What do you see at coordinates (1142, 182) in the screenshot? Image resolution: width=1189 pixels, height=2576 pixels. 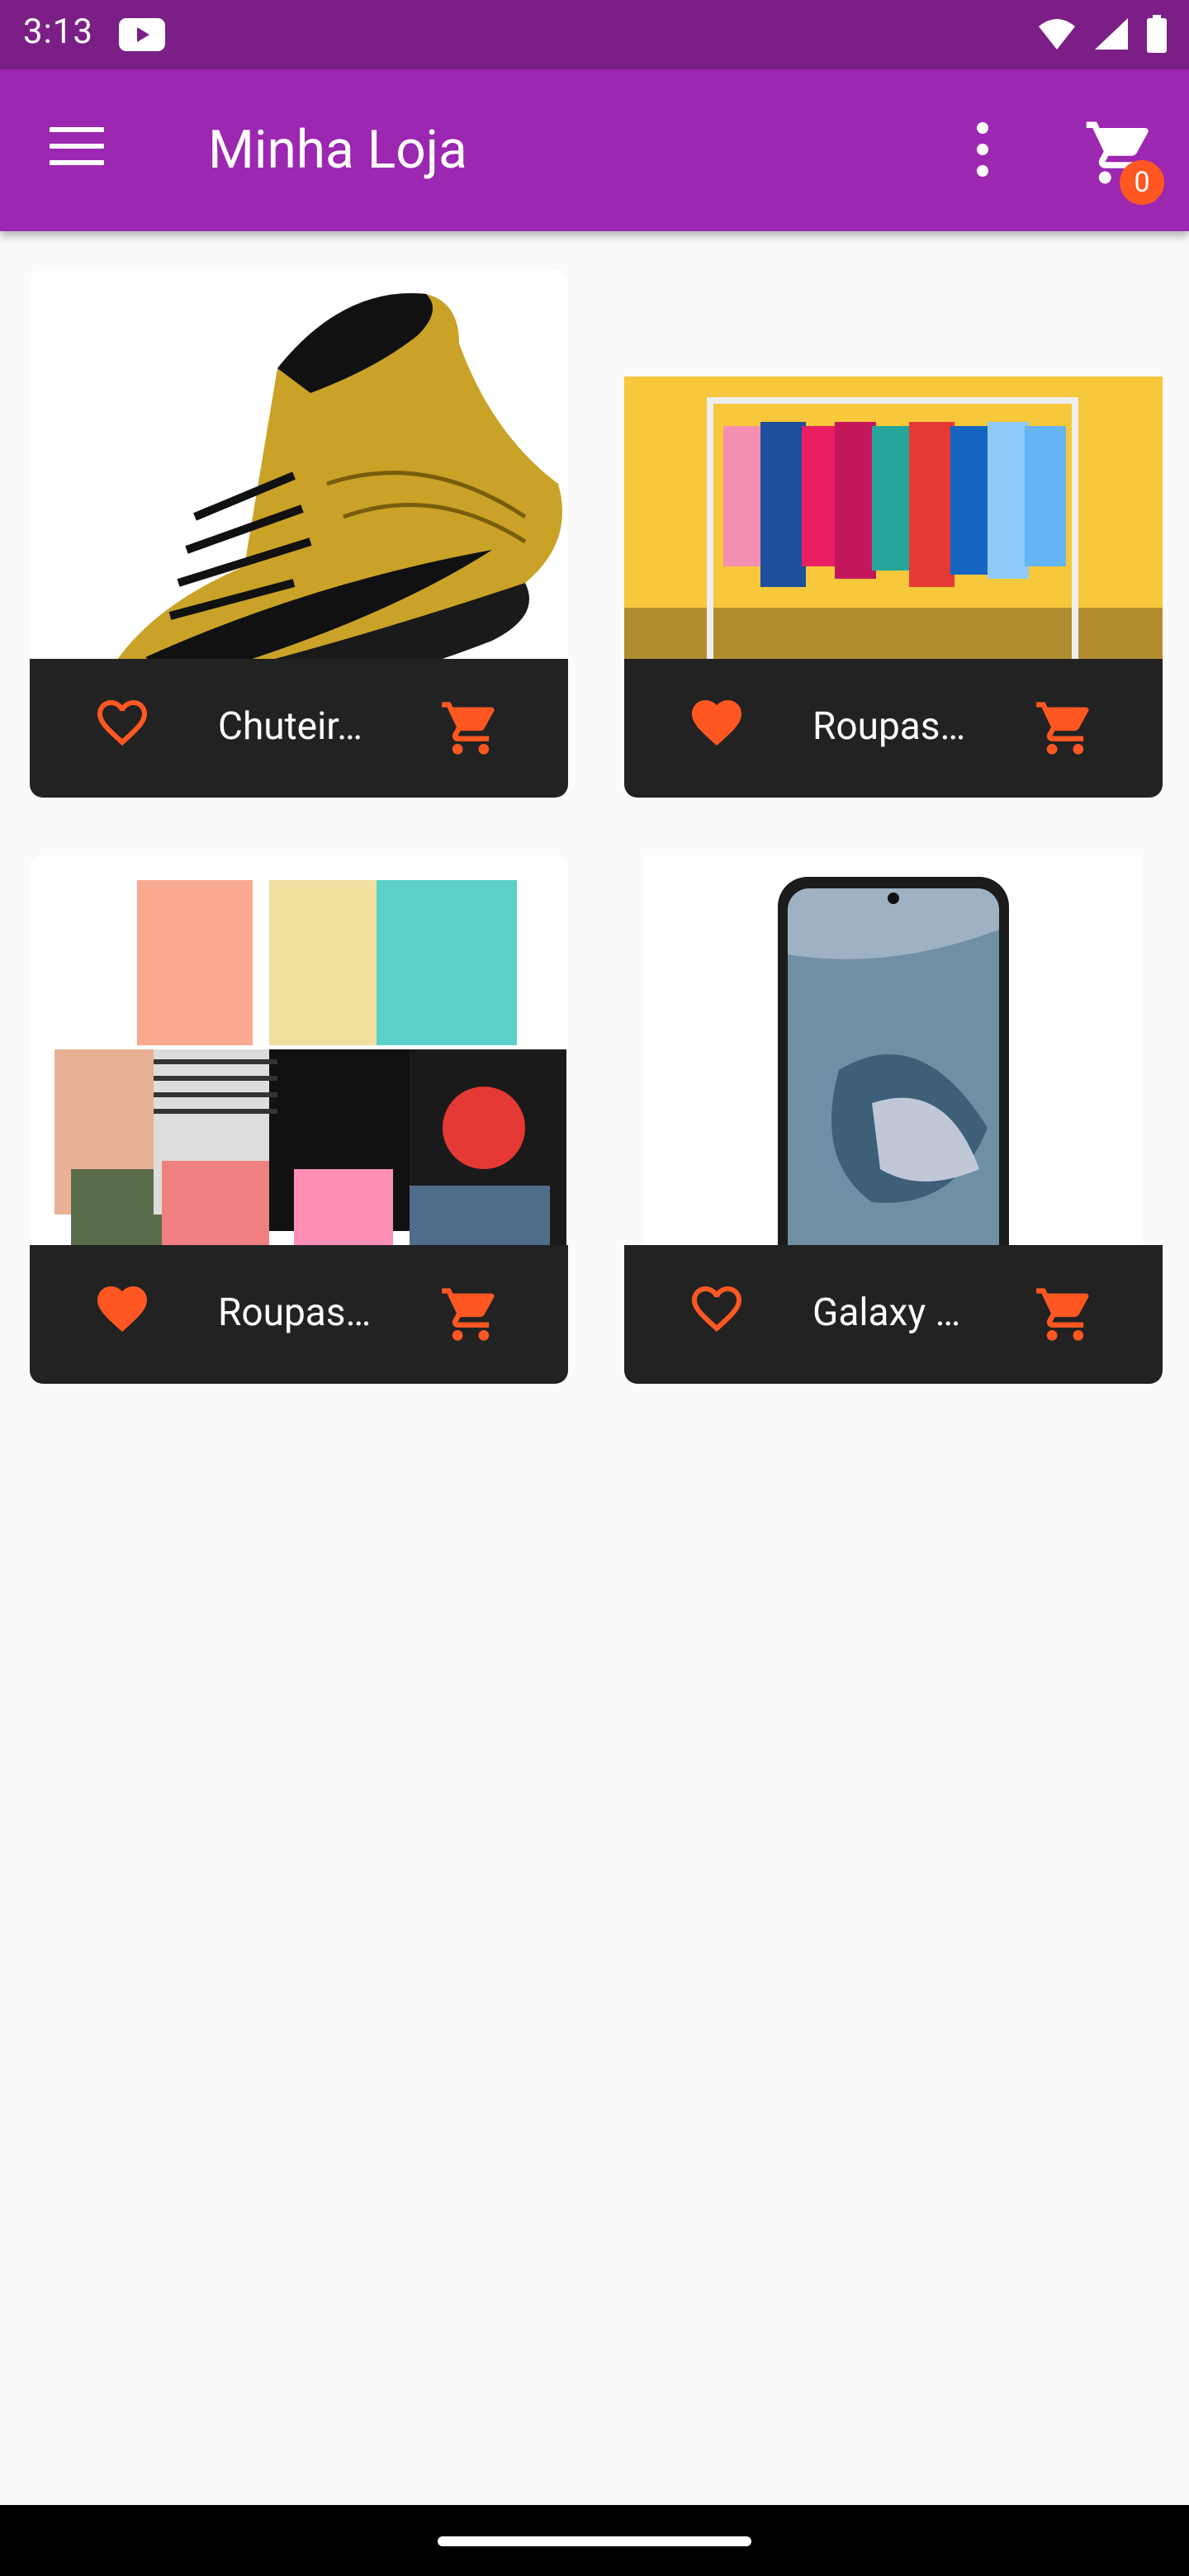 I see `cart-count-badge: 0` at bounding box center [1142, 182].